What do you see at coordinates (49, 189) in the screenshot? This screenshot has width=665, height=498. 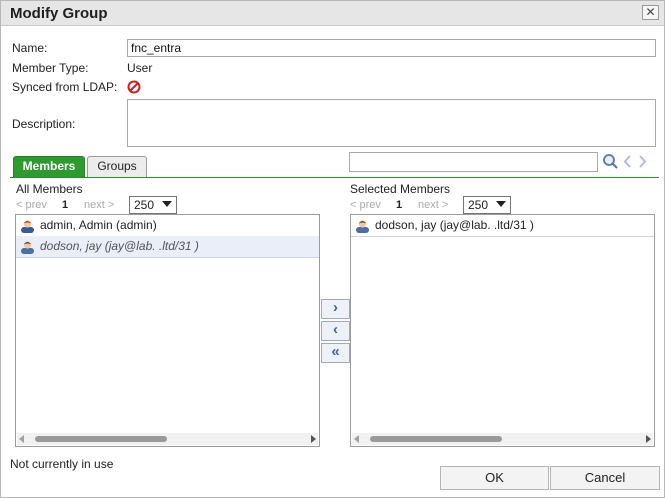 I see `all-members-heading: All Members` at bounding box center [49, 189].